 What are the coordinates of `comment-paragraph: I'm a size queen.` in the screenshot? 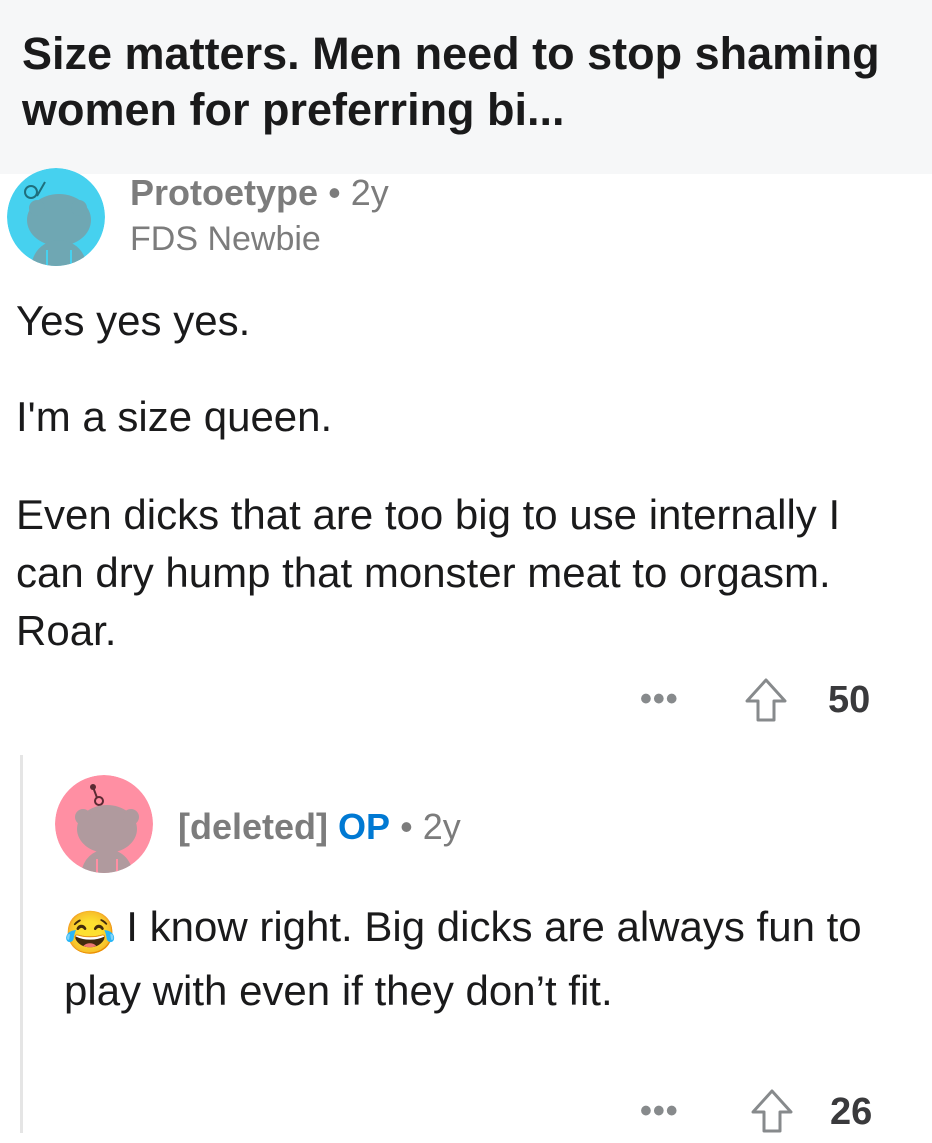 It's located at (174, 416).